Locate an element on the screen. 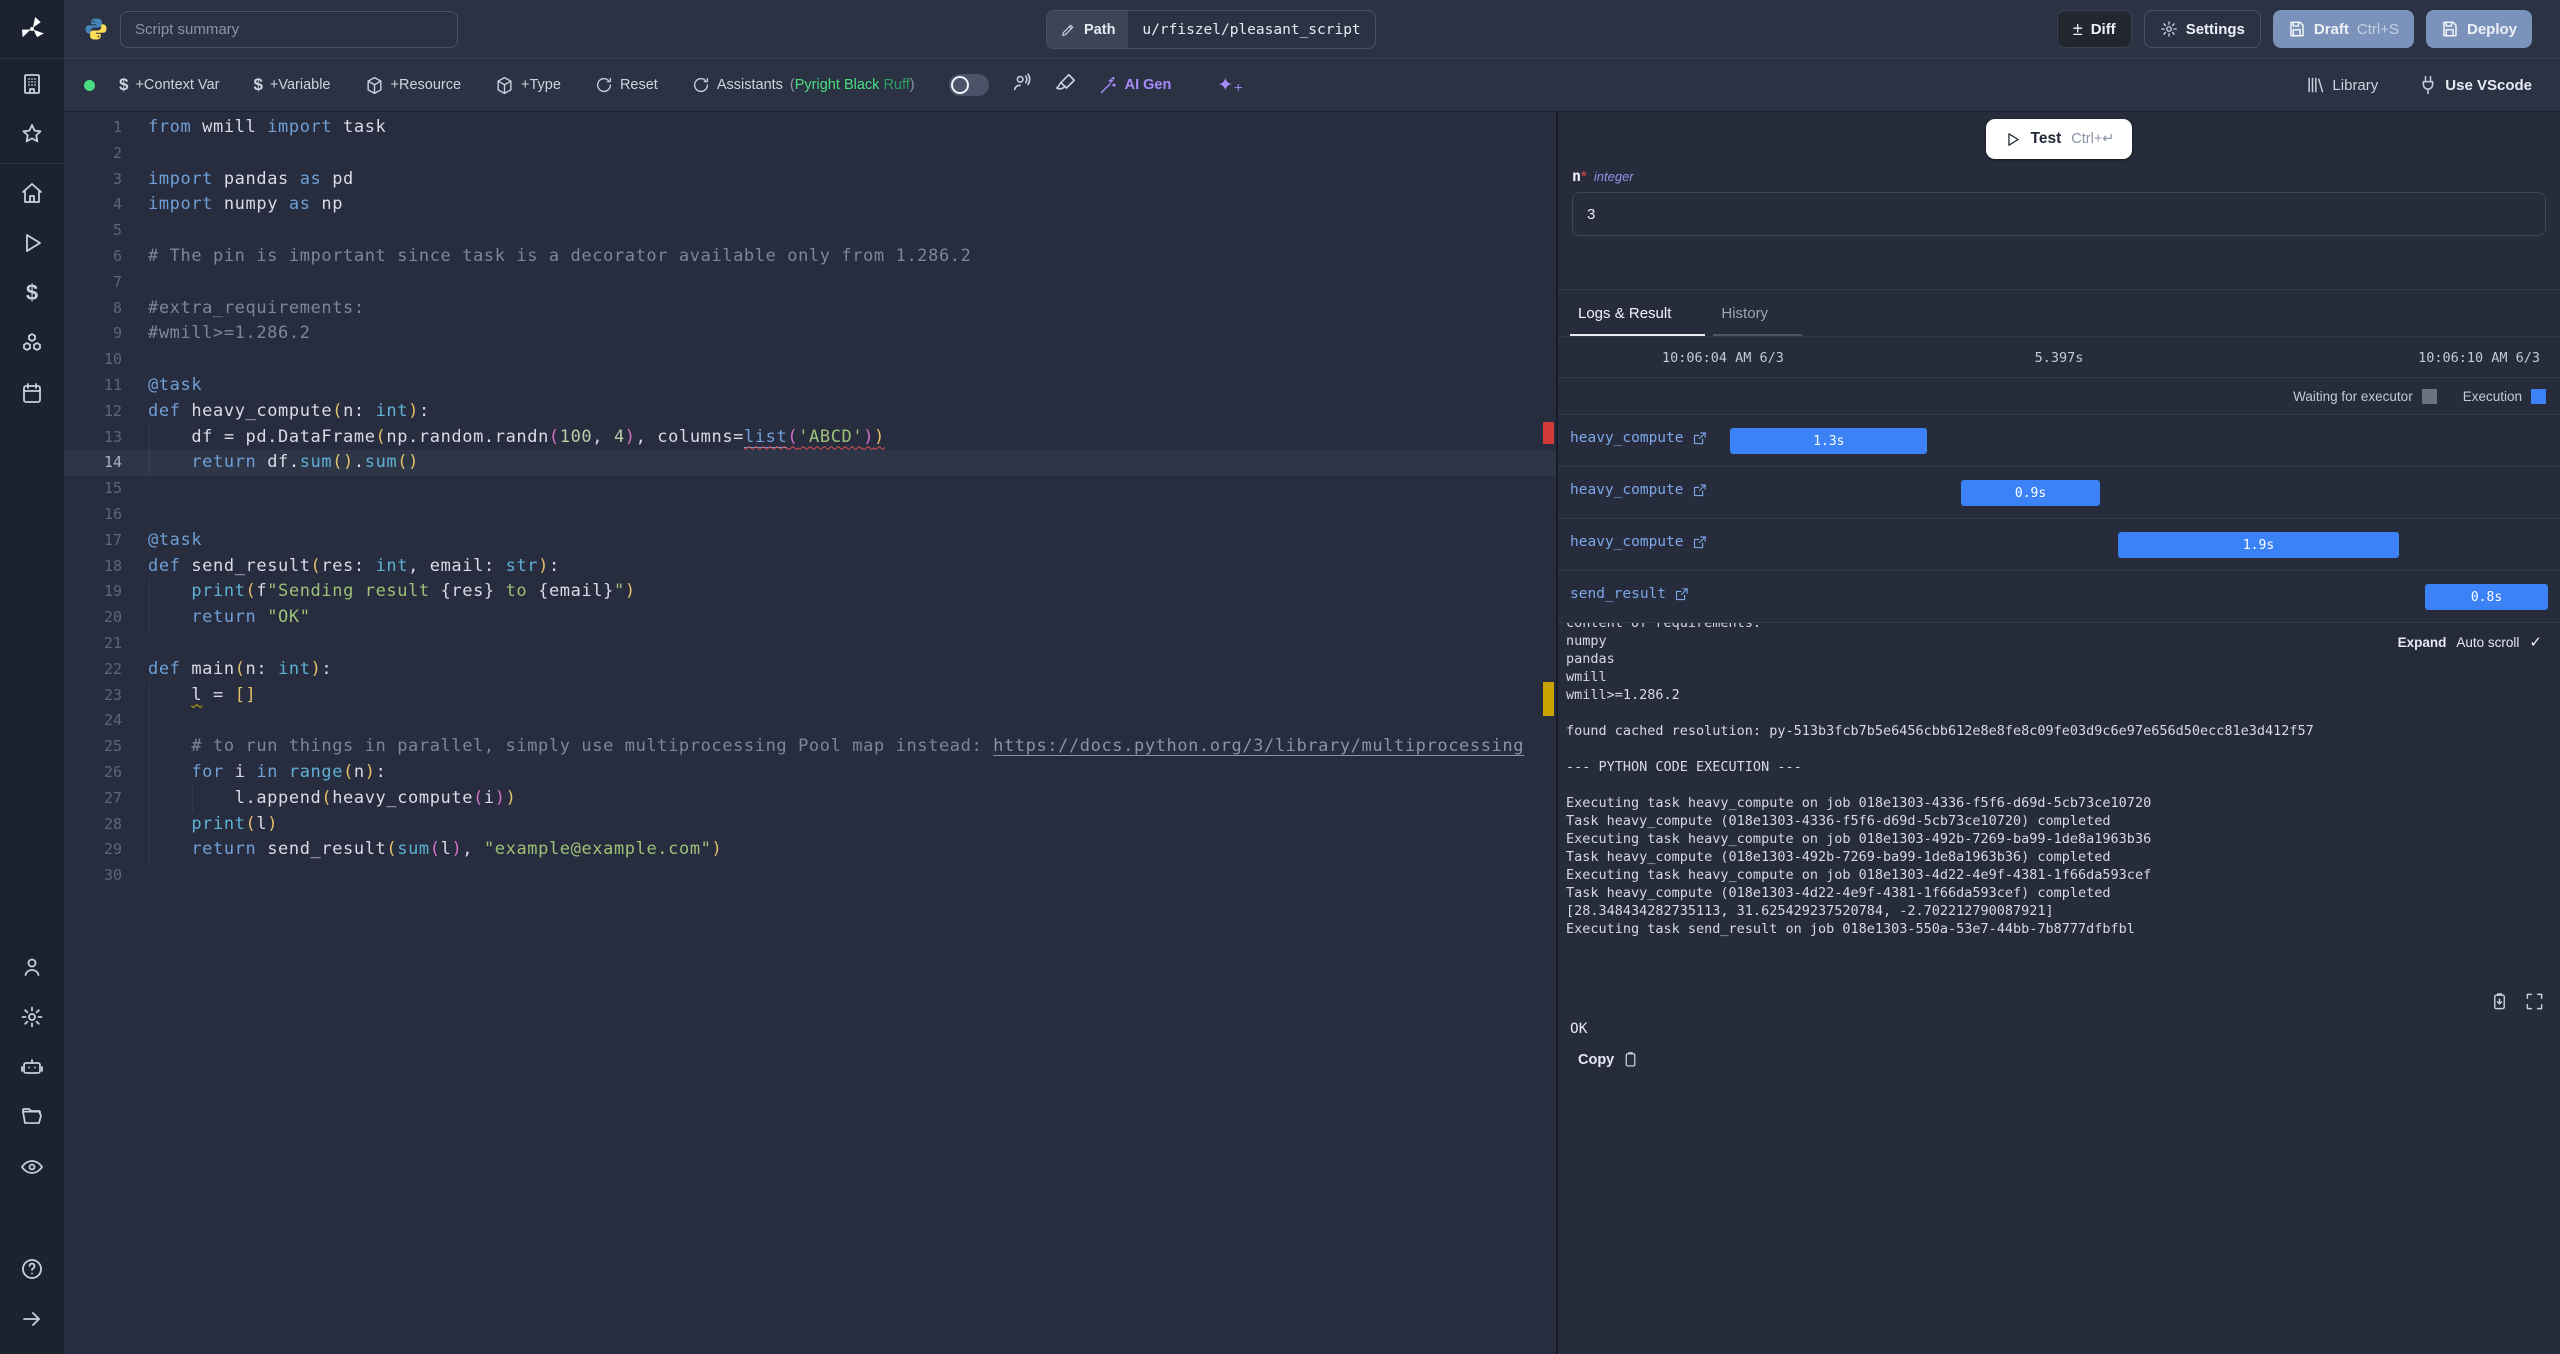 The height and width of the screenshot is (1354, 2560). code-line: 11 @task is located at coordinates (810, 386).